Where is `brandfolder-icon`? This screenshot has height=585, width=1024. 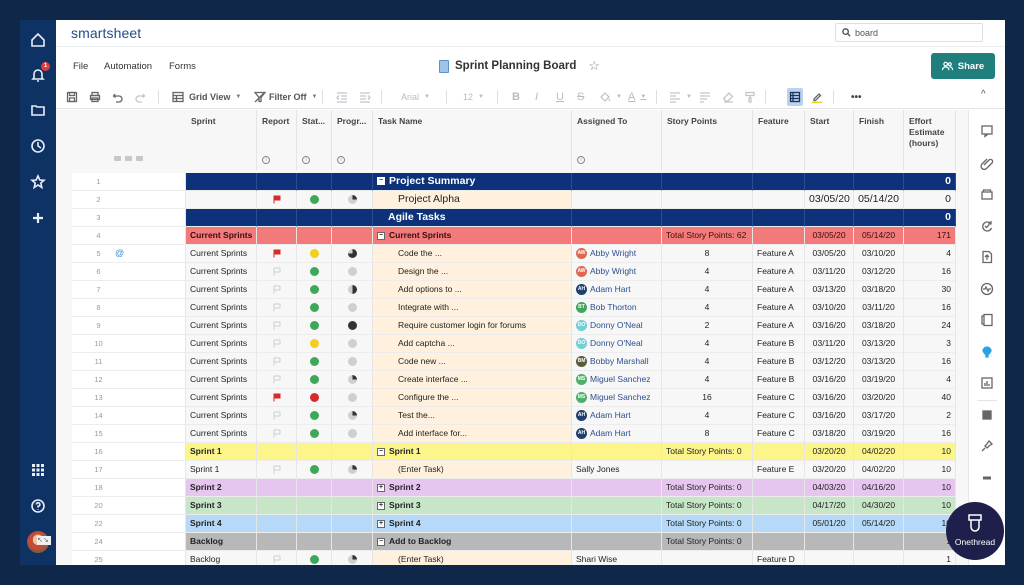
brandfolder-icon is located at coordinates (987, 352).